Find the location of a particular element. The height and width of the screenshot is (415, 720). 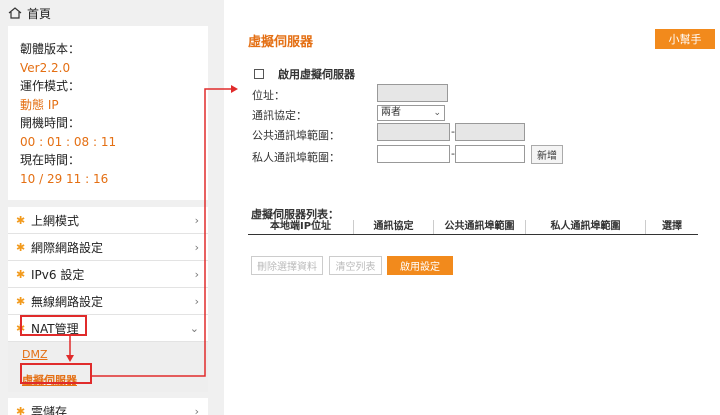

sidebar-item-label: 無線網路設定 is located at coordinates (67, 301).